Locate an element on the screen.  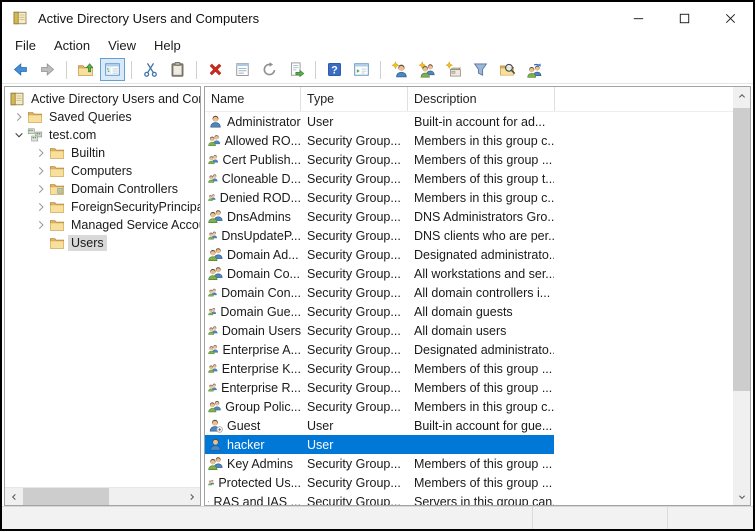
tree-item-users: Users is located at coordinates (102, 243).